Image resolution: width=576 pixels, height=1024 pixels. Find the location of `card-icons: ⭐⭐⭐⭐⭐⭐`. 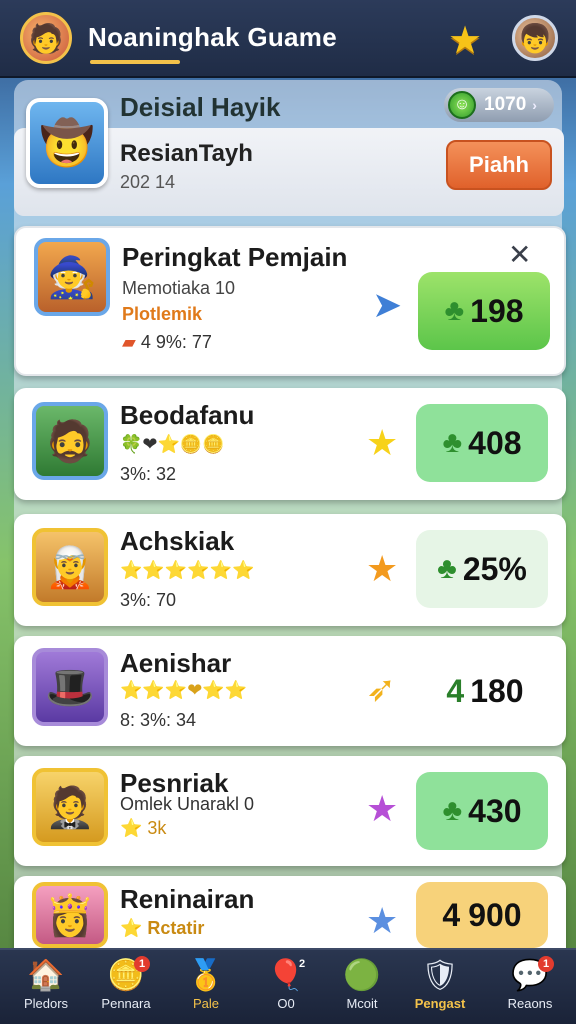

card-icons: ⭐⭐⭐⭐⭐⭐ is located at coordinates (187, 570).